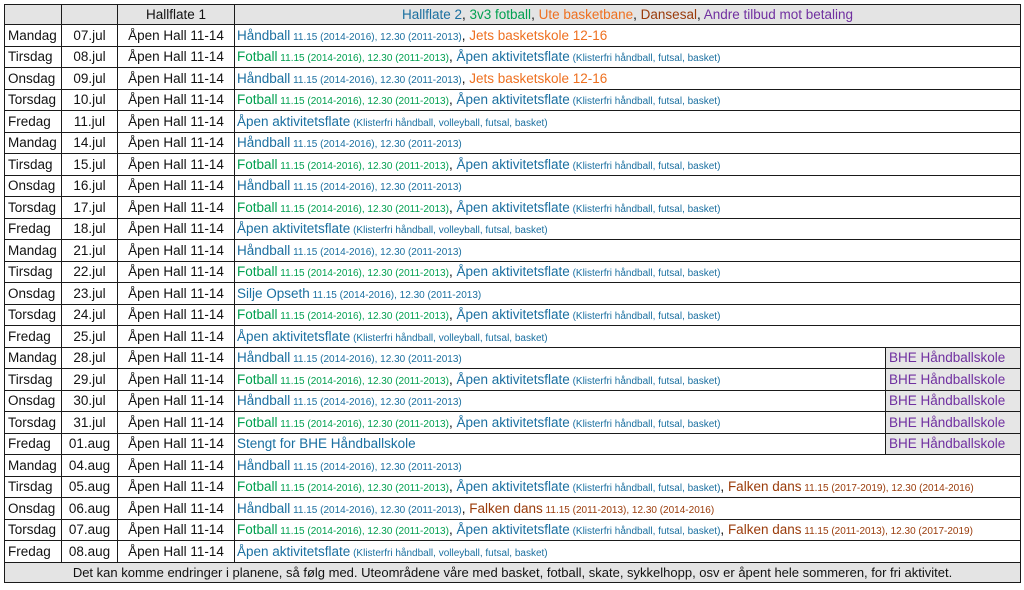  I want to click on legend-item: 3v3 fotball, so click(500, 14).